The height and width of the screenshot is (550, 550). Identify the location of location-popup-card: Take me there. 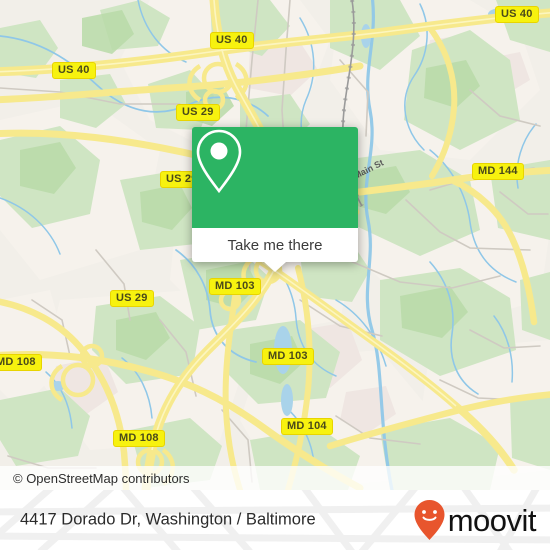
(275, 199).